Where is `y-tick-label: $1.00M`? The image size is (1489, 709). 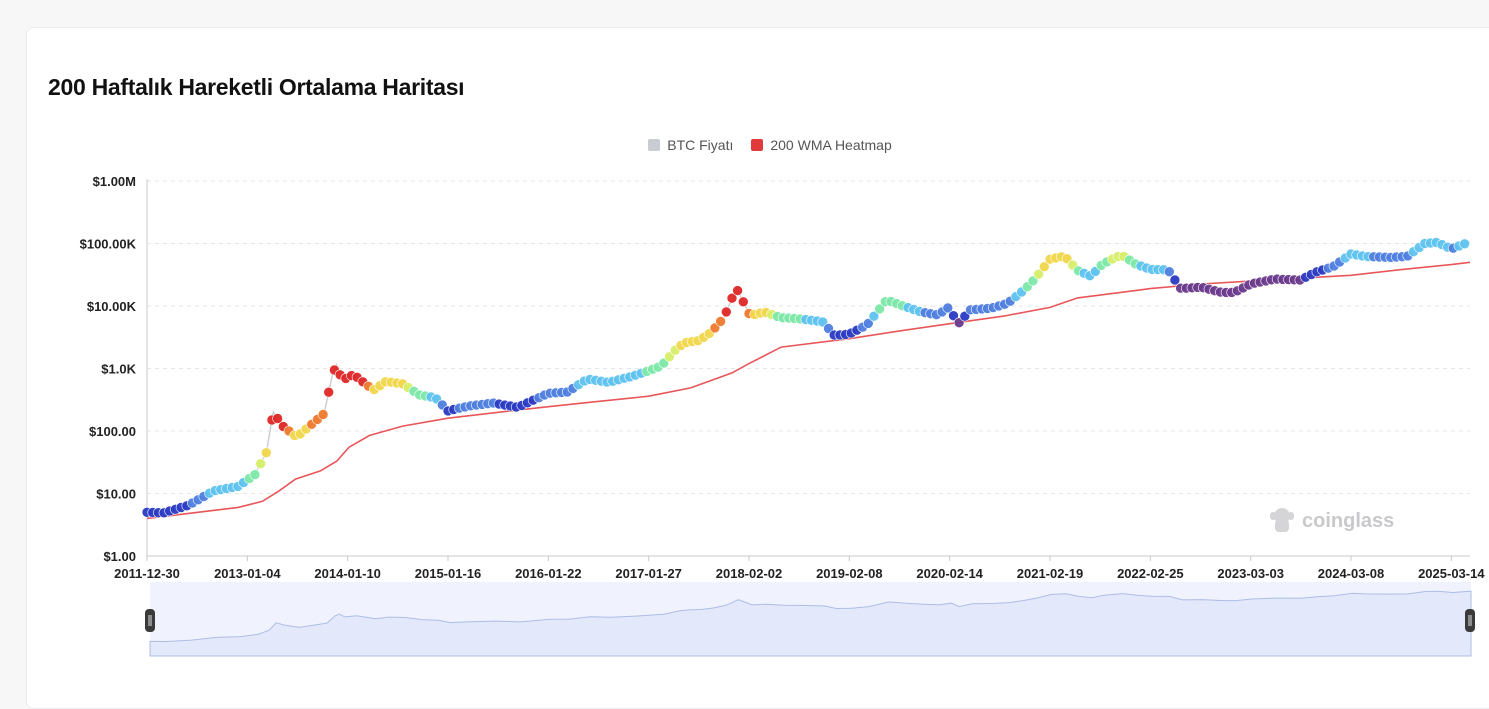
y-tick-label: $1.00M is located at coordinates (114, 181).